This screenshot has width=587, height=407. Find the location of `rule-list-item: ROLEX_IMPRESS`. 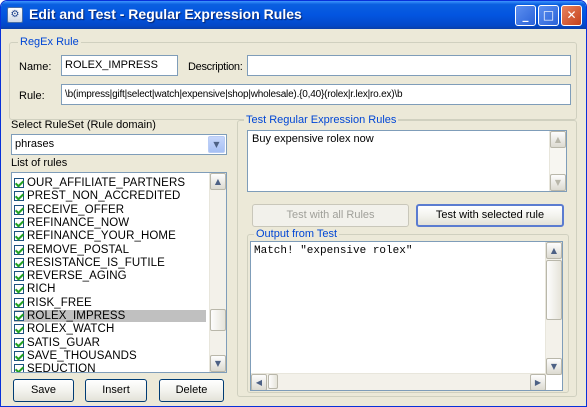

rule-list-item: ROLEX_IMPRESS is located at coordinates (110, 316).